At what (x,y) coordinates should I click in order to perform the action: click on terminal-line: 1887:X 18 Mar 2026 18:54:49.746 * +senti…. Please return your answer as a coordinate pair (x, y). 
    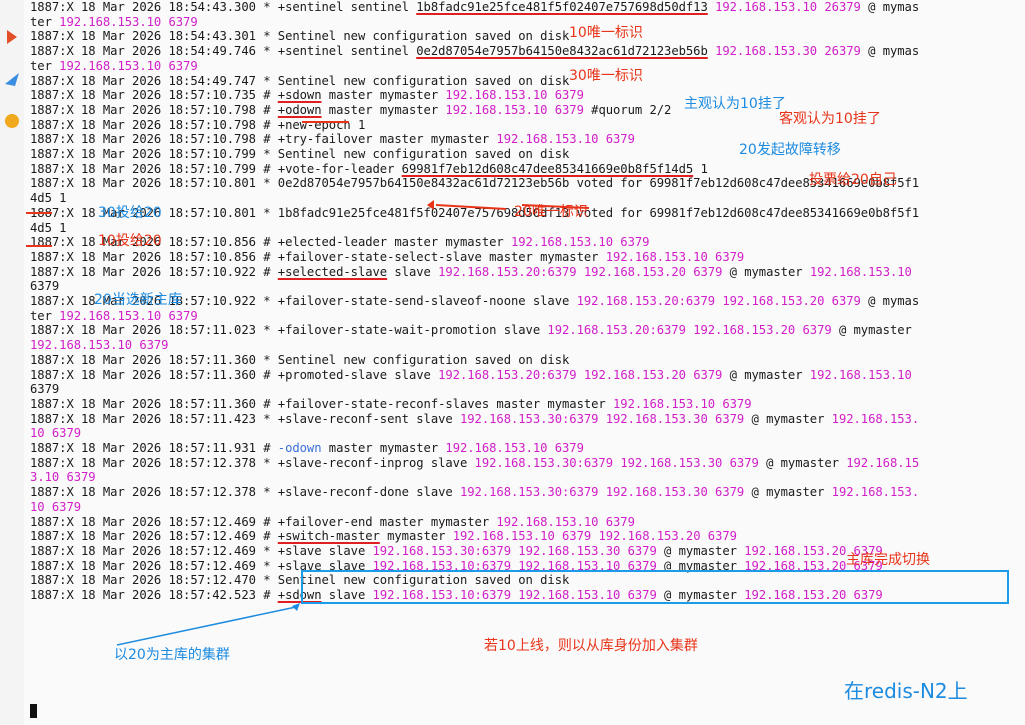
    Looking at the image, I should click on (475, 51).